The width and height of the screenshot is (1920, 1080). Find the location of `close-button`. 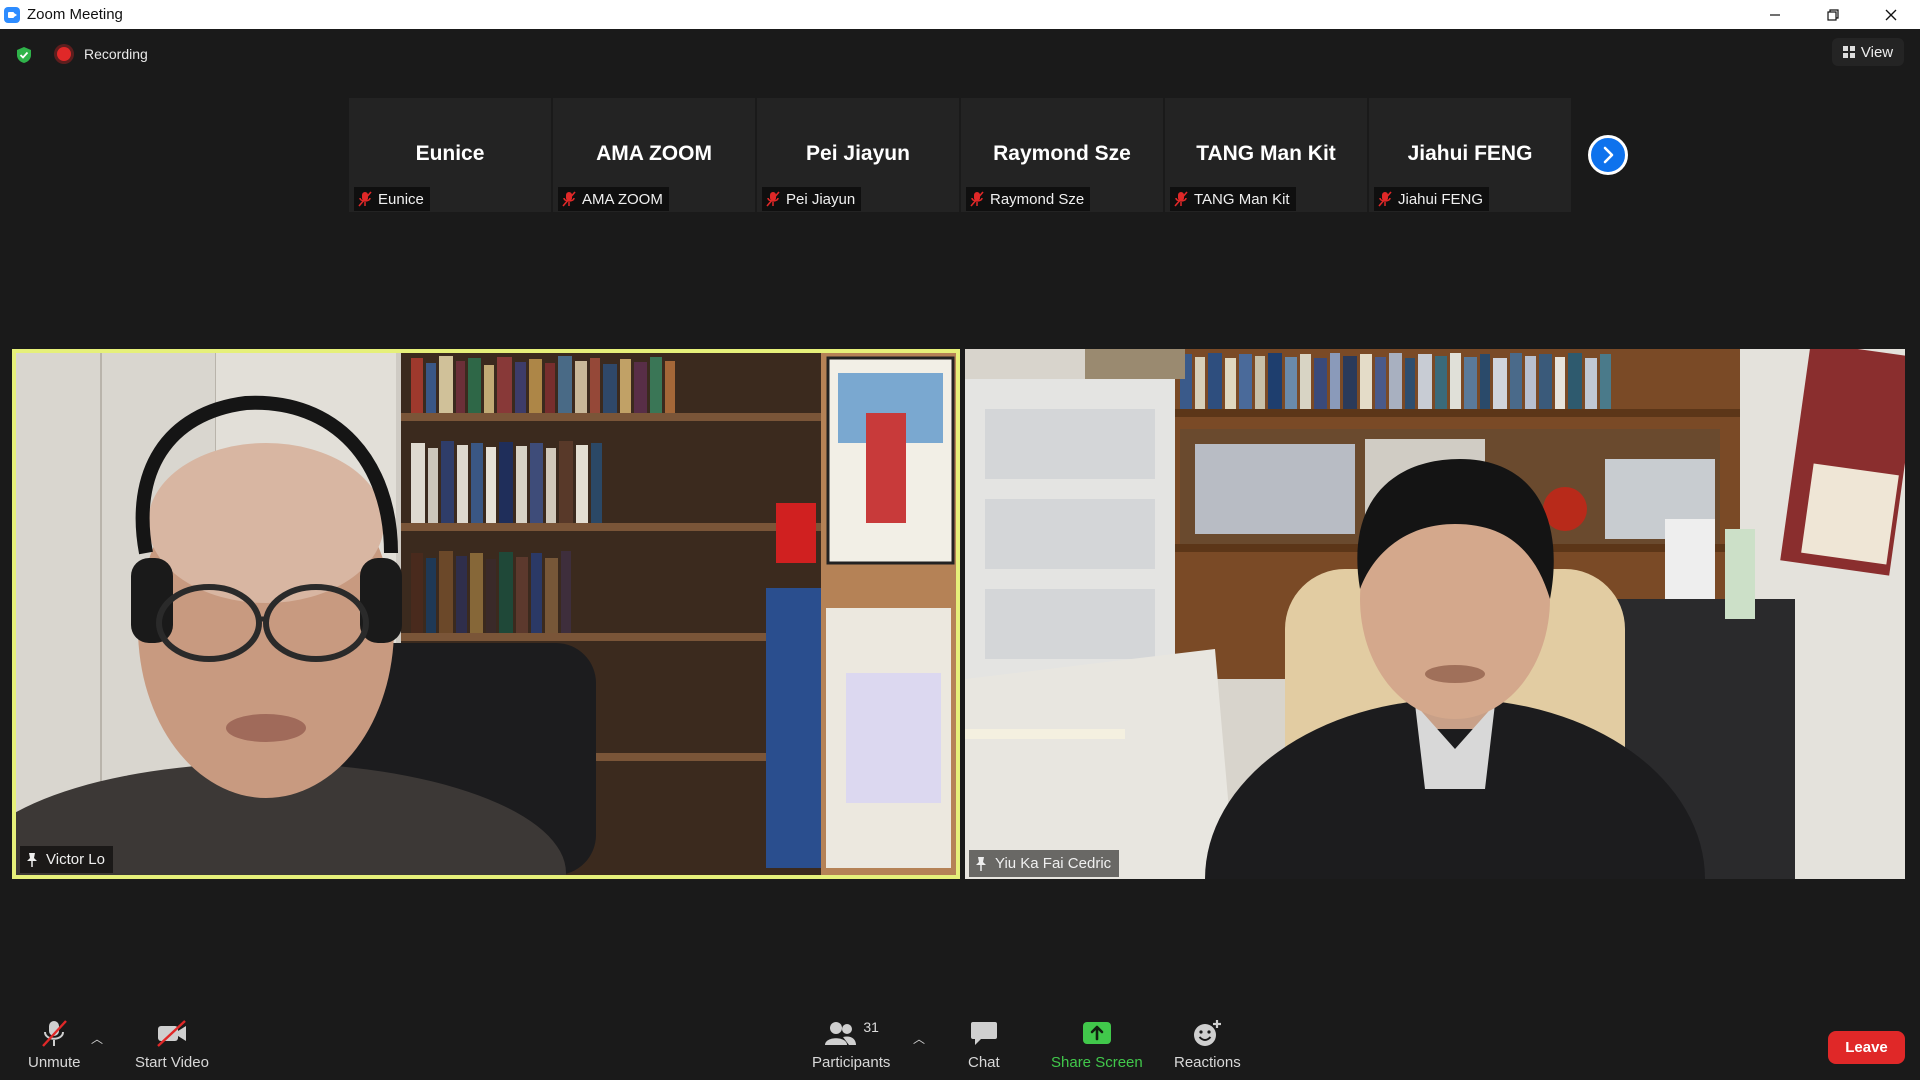

close-button is located at coordinates (1891, 14).